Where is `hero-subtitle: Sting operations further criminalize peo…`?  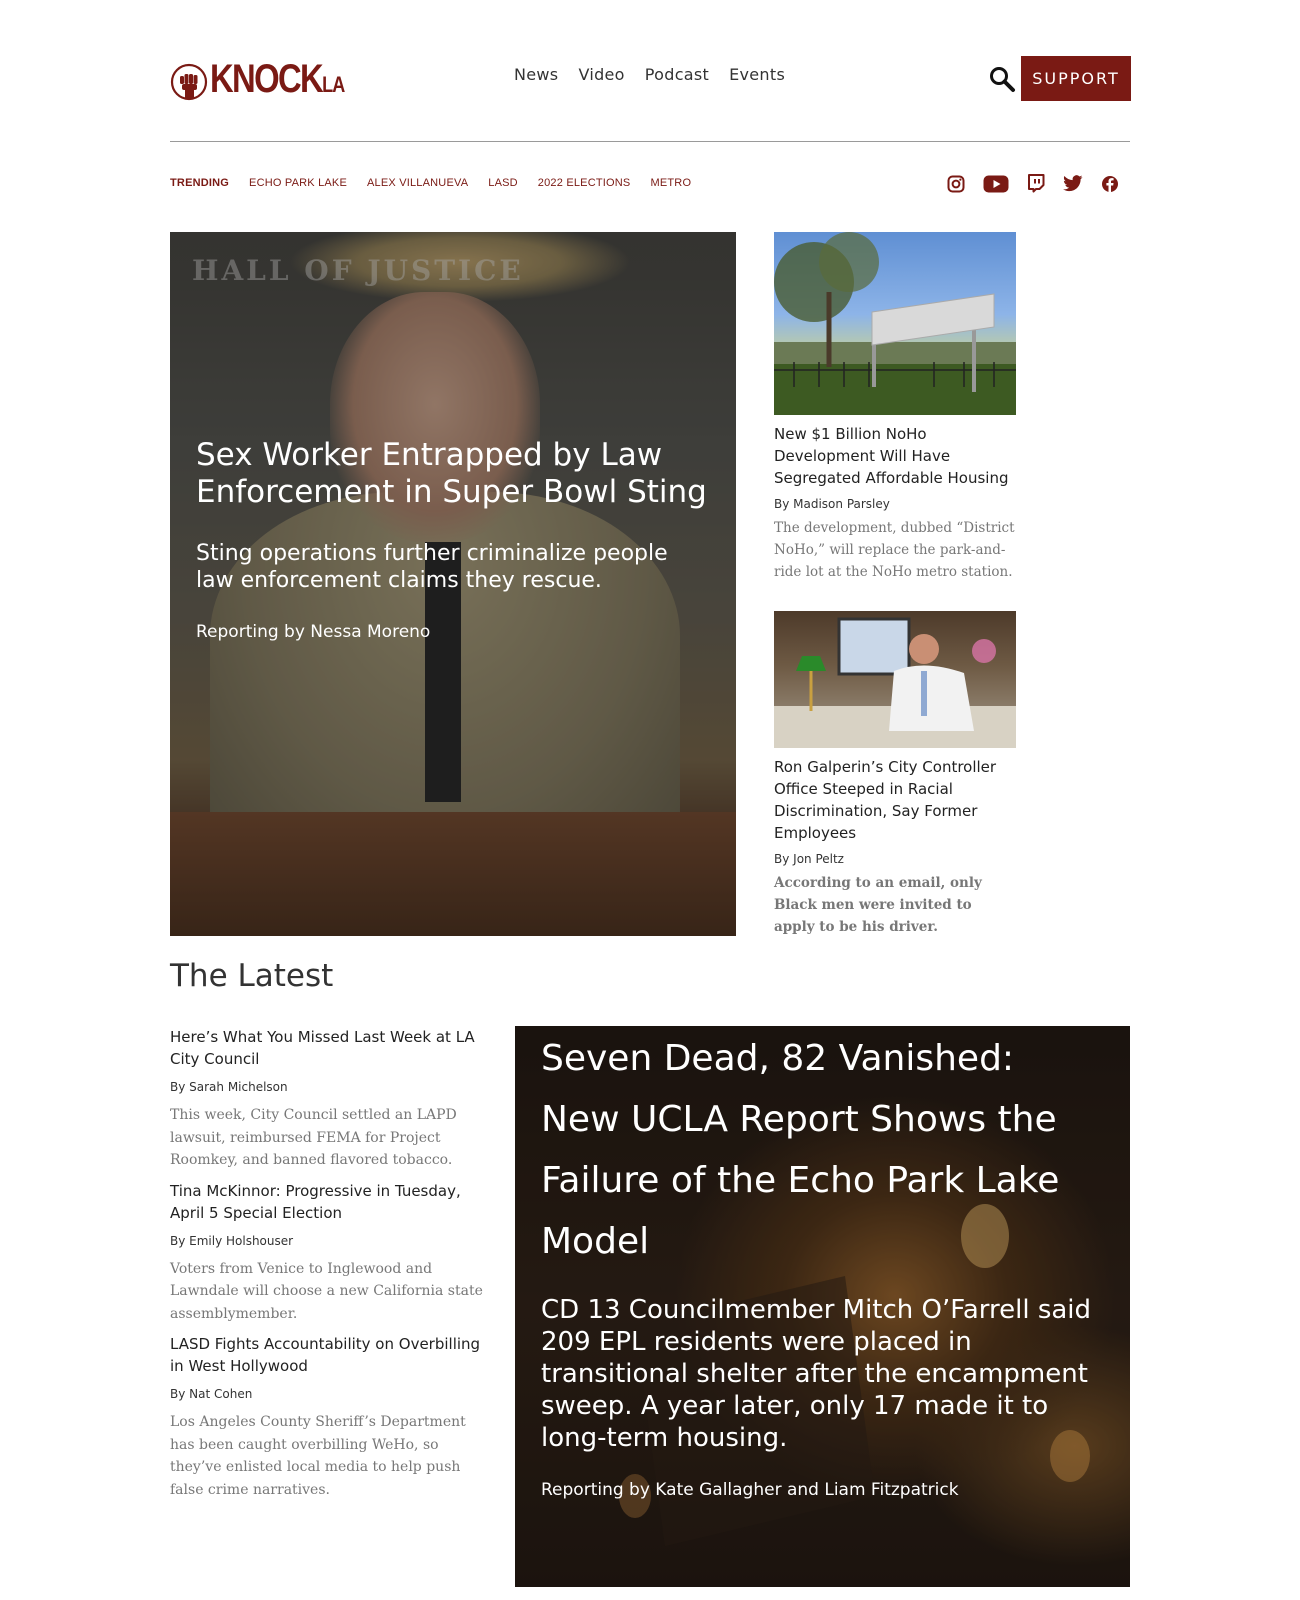 hero-subtitle: Sting operations further criminalize peo… is located at coordinates (432, 567).